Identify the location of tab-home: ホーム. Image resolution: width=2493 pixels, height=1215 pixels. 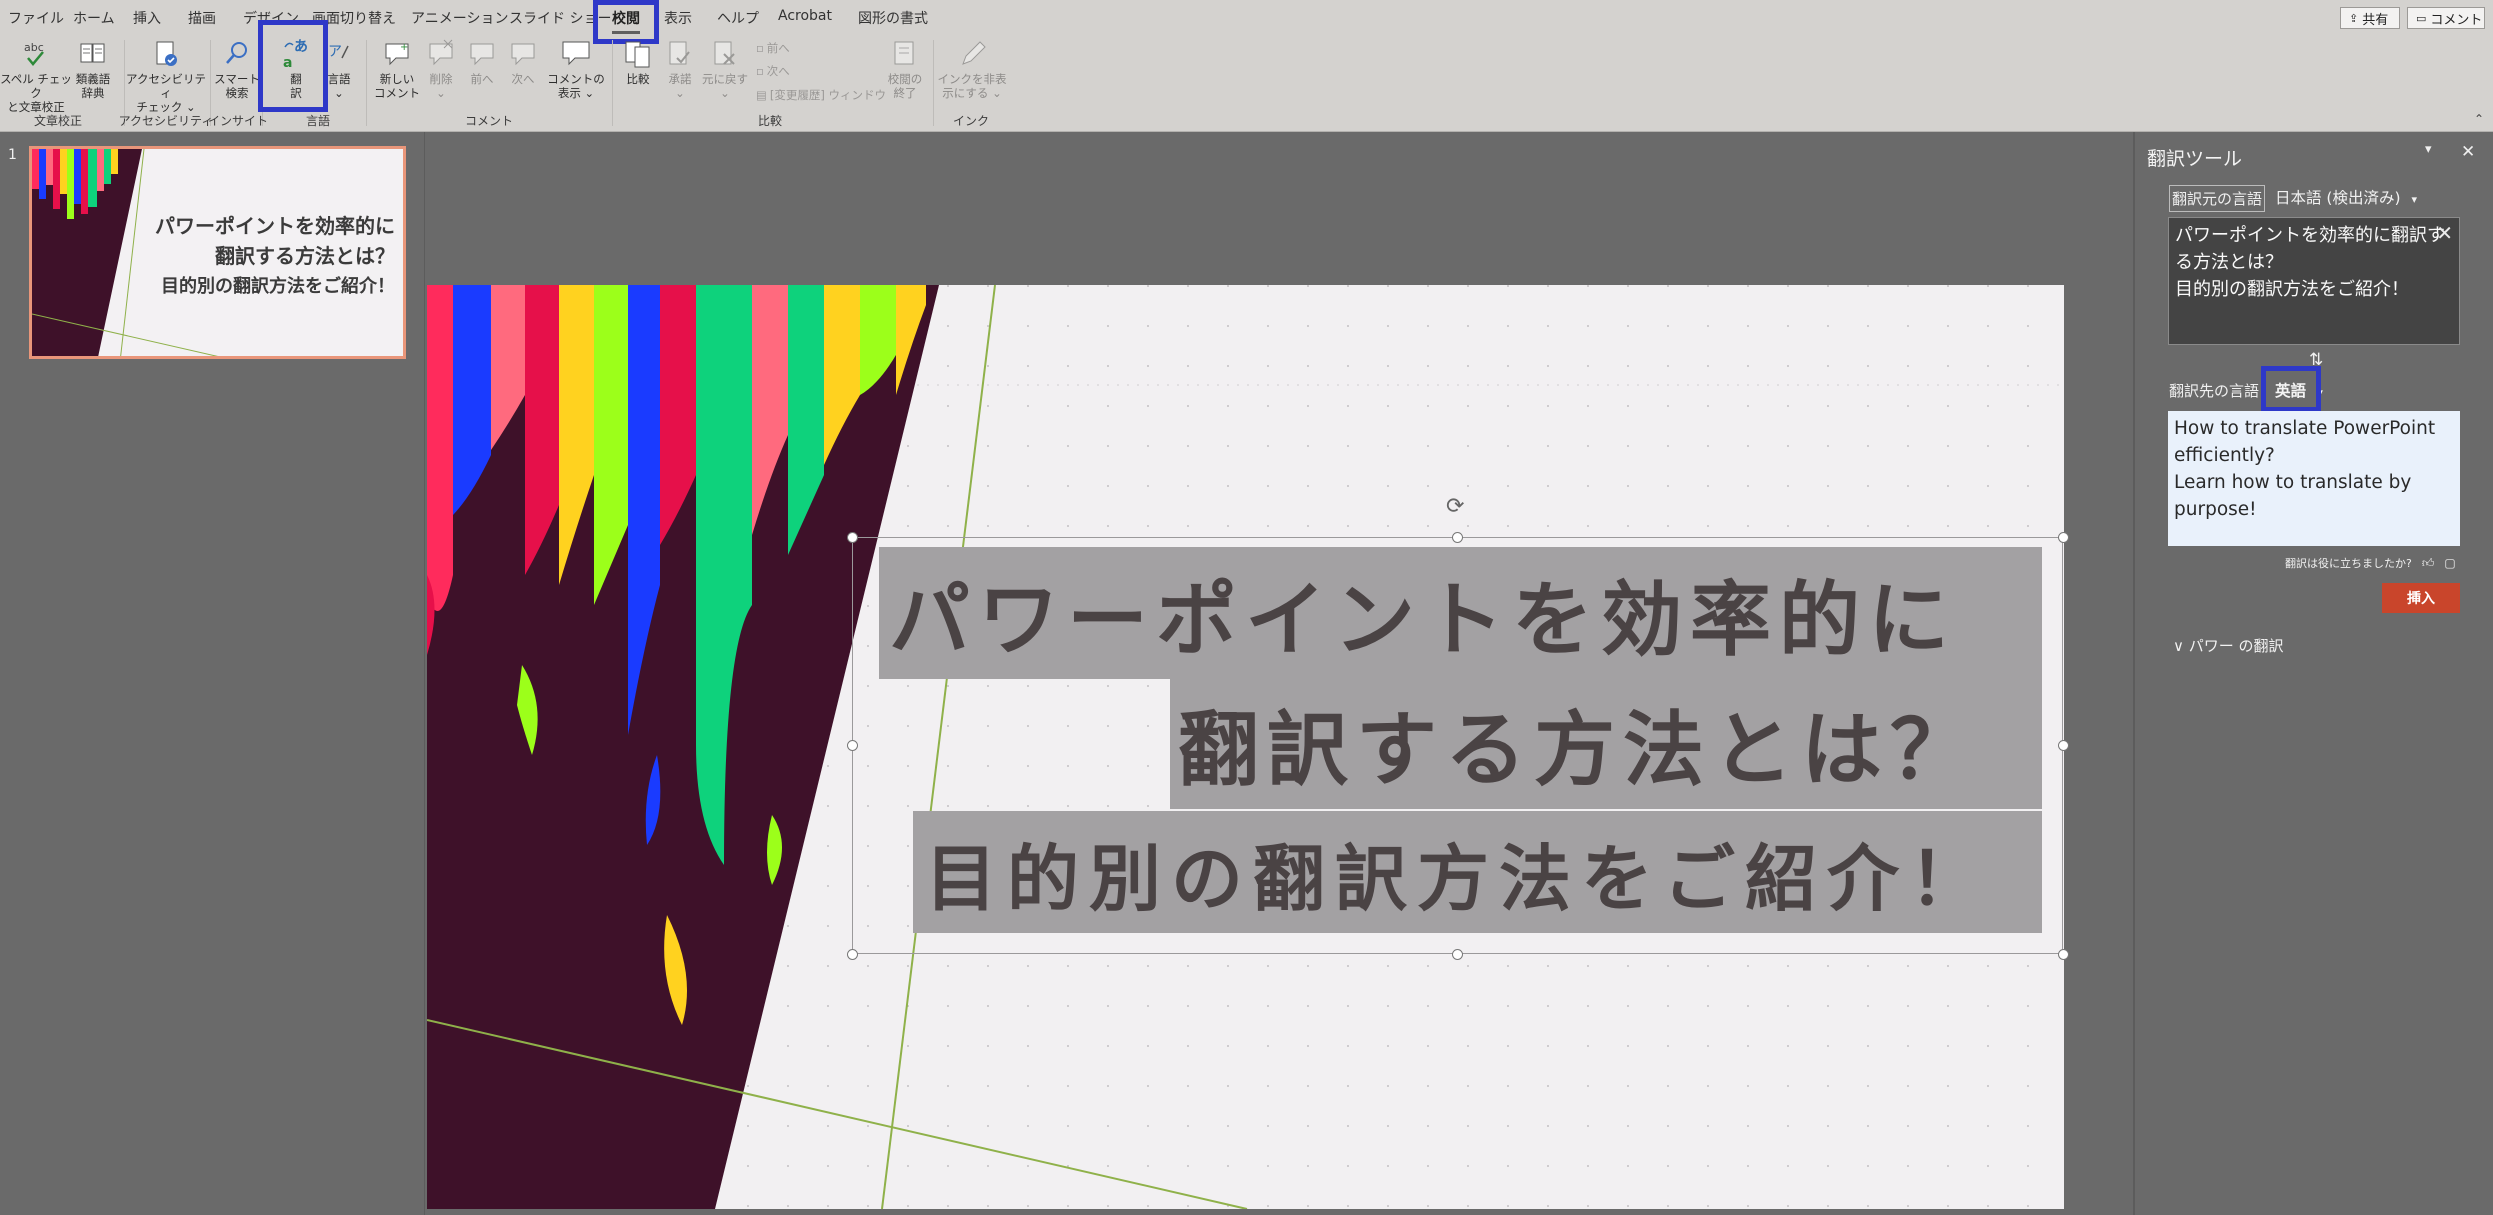
(94, 18).